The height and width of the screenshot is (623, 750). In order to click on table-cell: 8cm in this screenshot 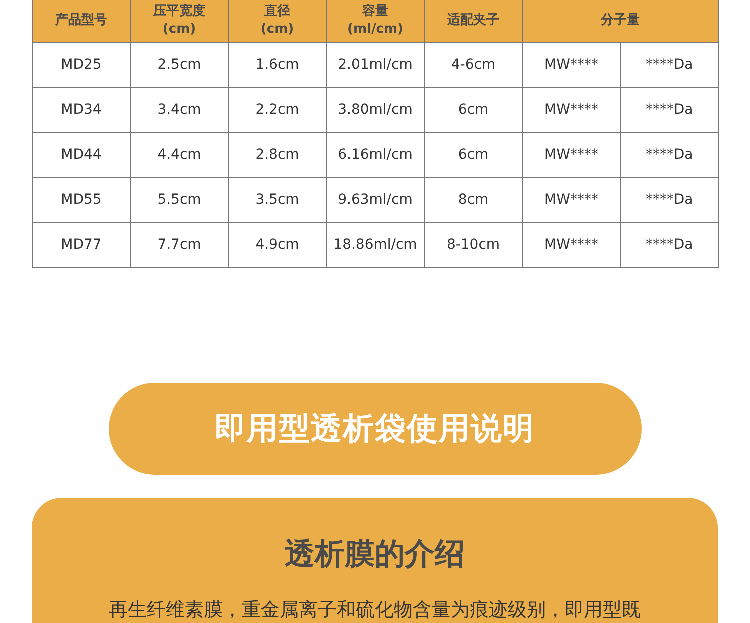, I will do `click(473, 200)`.